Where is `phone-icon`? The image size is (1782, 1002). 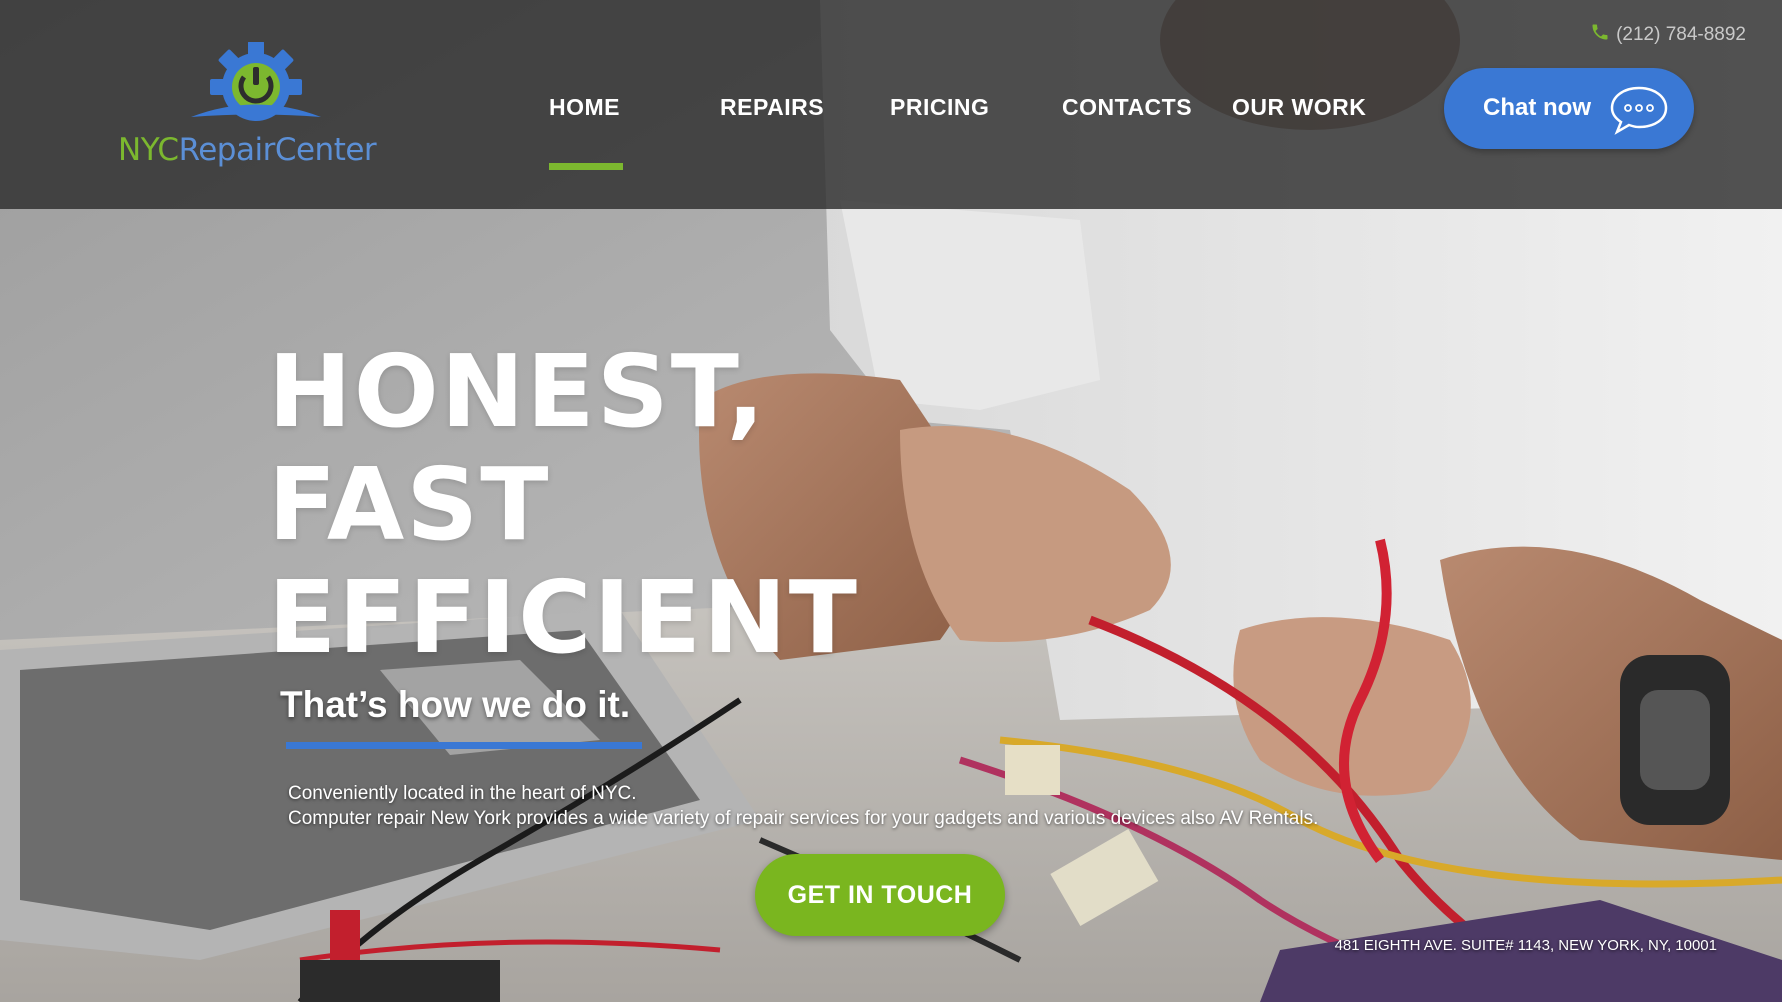 phone-icon is located at coordinates (1600, 35).